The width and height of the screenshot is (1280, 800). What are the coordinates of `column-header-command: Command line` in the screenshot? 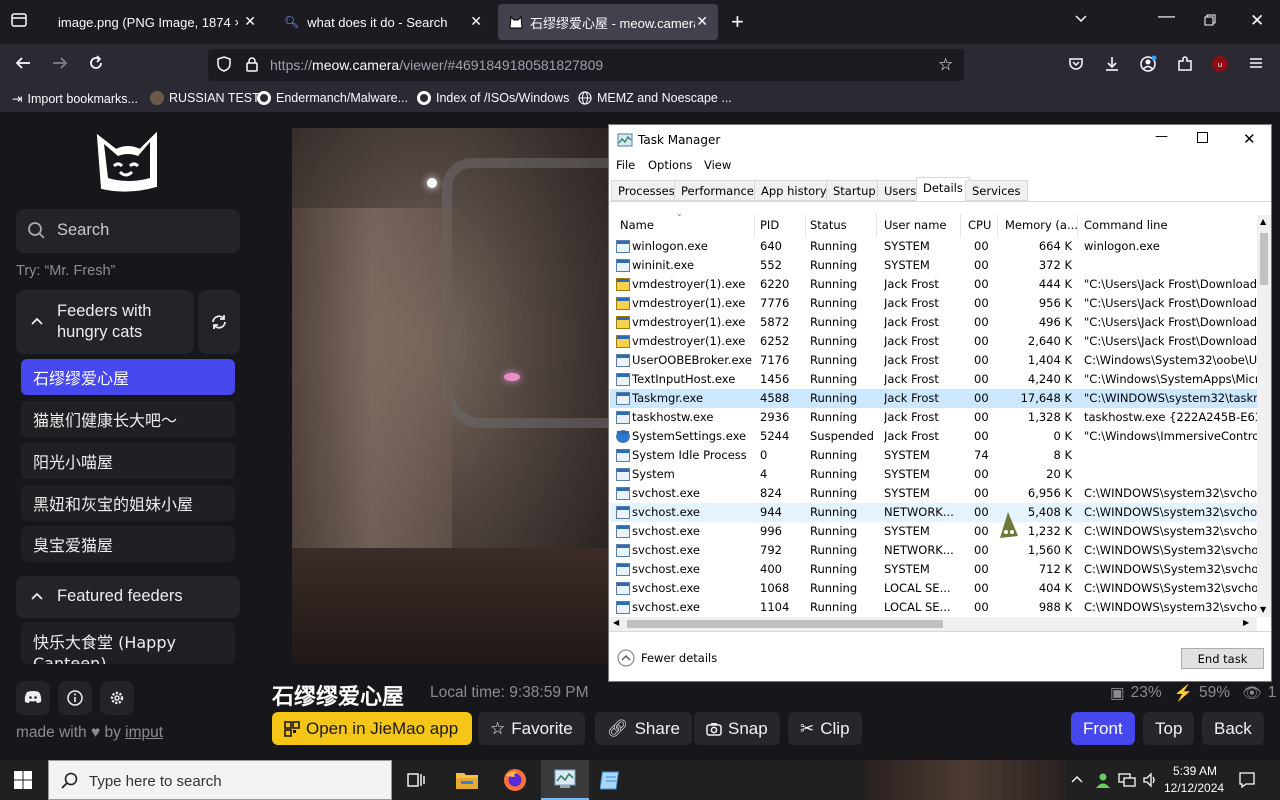 It's located at (1126, 225).